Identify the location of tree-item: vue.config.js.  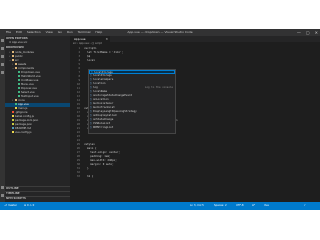
(37, 133).